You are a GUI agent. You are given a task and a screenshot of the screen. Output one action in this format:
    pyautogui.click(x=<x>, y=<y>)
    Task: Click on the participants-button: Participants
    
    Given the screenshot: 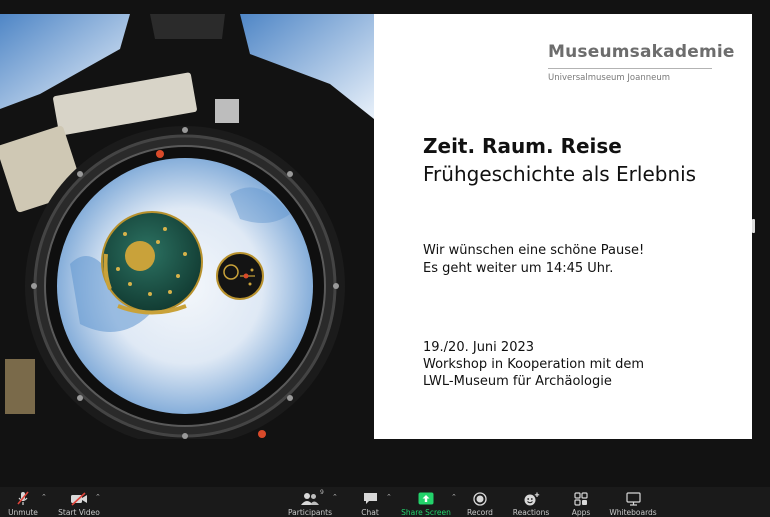 What is the action you would take?
    pyautogui.click(x=310, y=502)
    